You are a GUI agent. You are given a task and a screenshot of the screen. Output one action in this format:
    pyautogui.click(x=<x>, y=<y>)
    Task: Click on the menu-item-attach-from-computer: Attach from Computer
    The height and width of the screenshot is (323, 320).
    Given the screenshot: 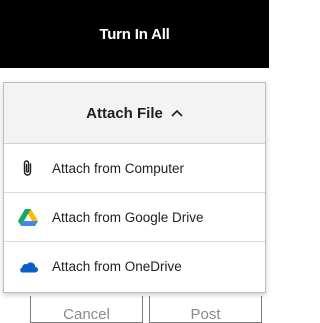 What is the action you would take?
    pyautogui.click(x=134, y=168)
    